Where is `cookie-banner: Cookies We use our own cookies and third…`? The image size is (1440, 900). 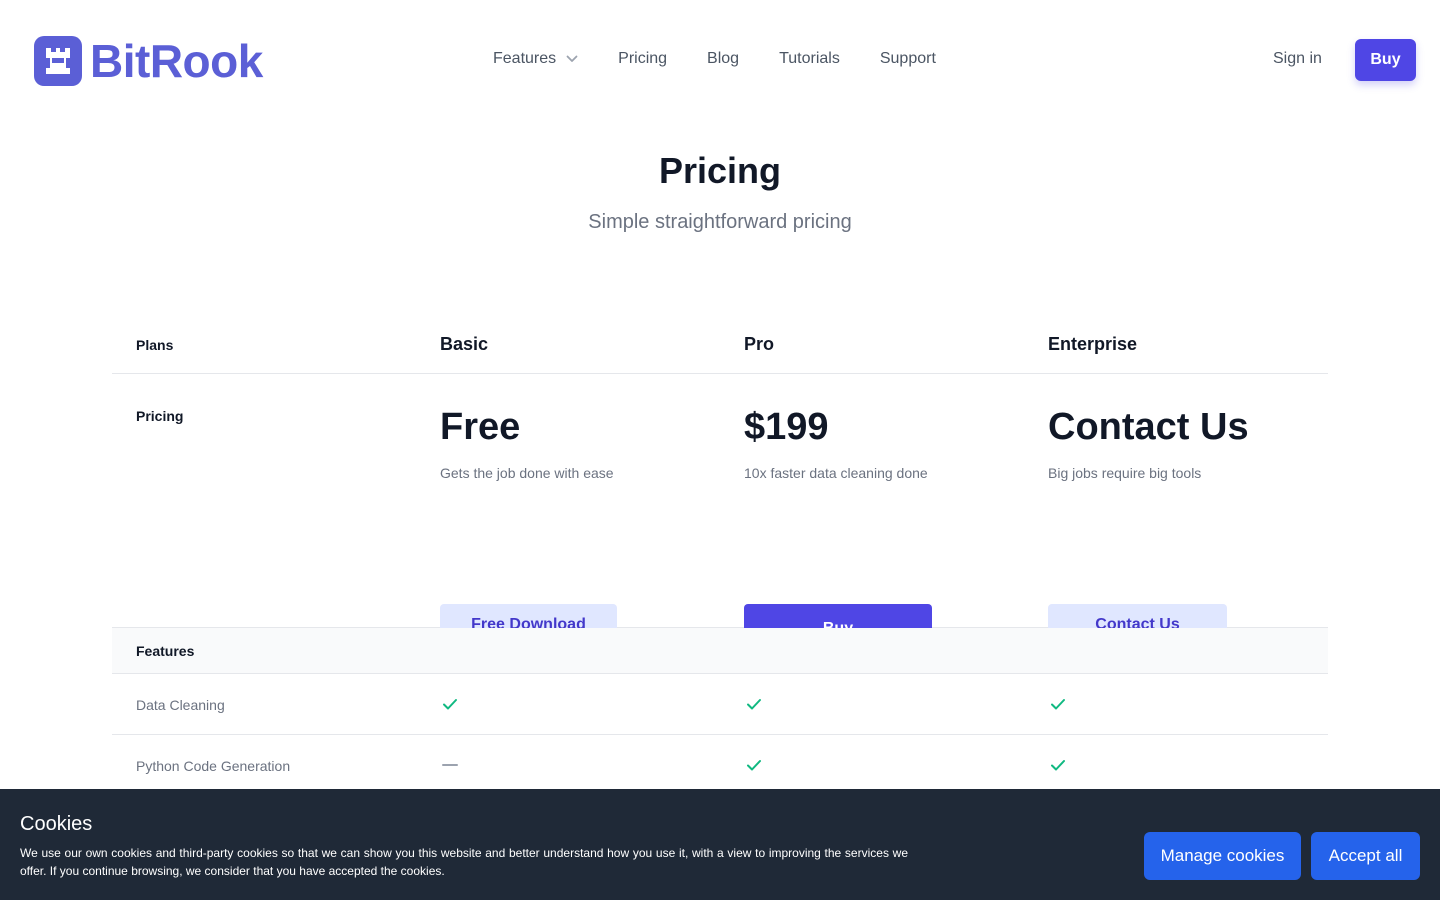 cookie-banner: Cookies We use our own cookies and third… is located at coordinates (720, 844).